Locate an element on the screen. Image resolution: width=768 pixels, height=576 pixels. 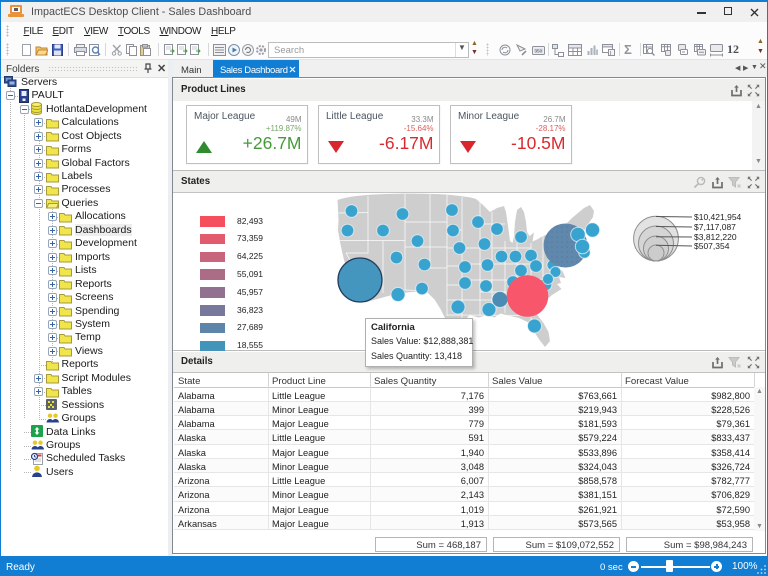
svg-text: 350 is located at coordinates (539, 51).